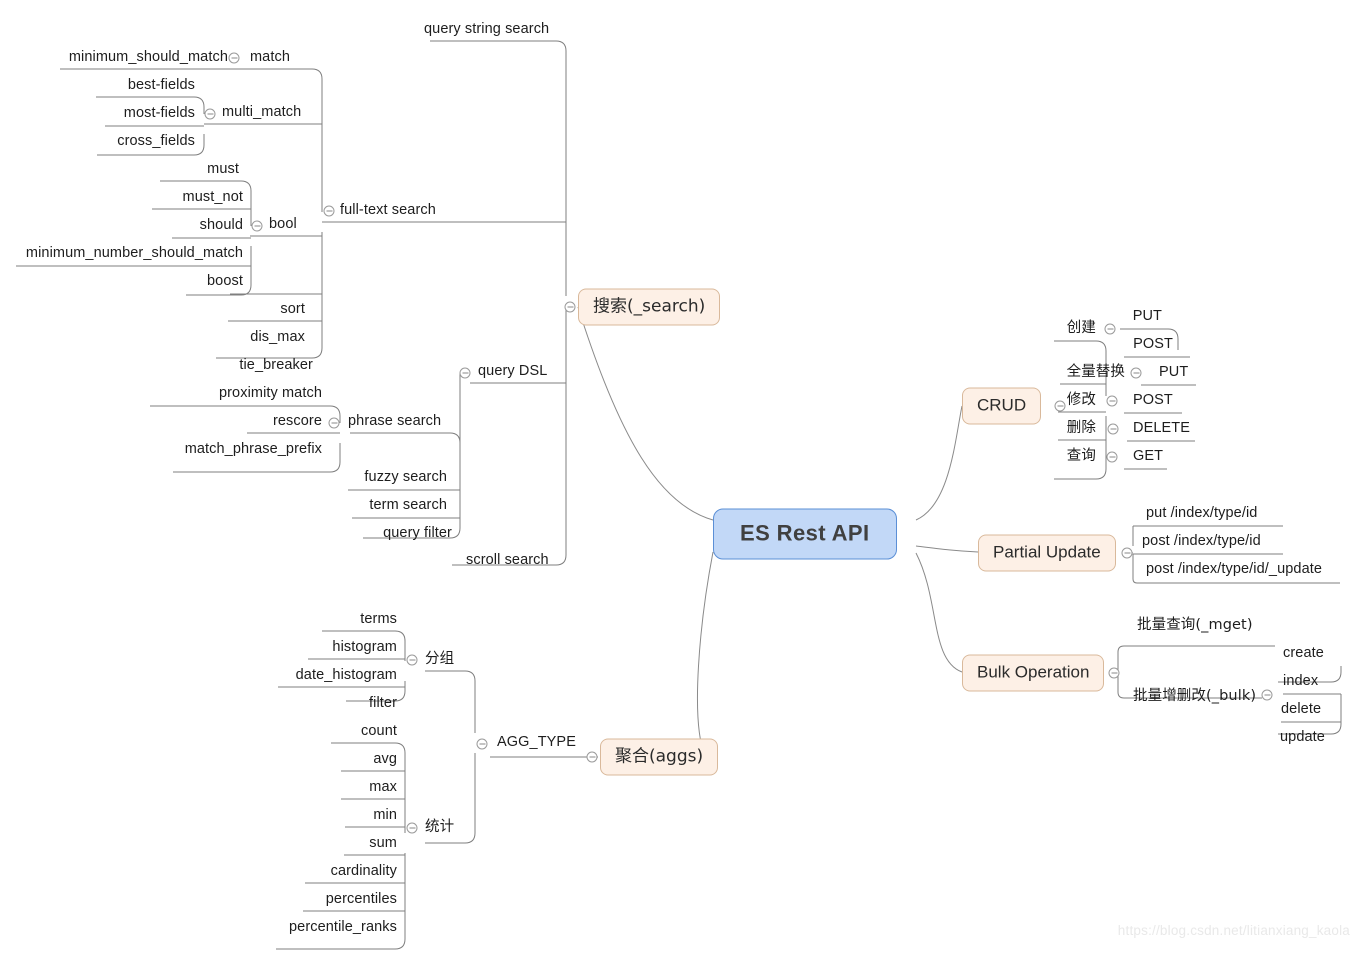  Describe the element at coordinates (134, 253) in the screenshot. I see `node-minimum-number-should-match: minimum_number_should_match` at that location.